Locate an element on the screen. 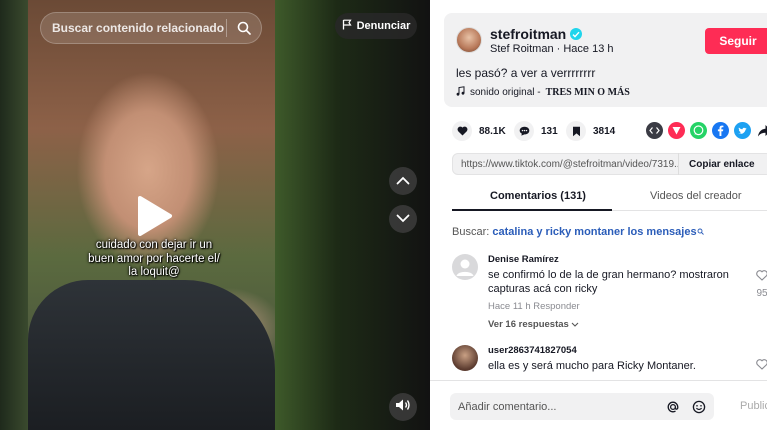 Image resolution: width=767 pixels, height=430 pixels. username-row: stefroitman is located at coordinates (536, 34).